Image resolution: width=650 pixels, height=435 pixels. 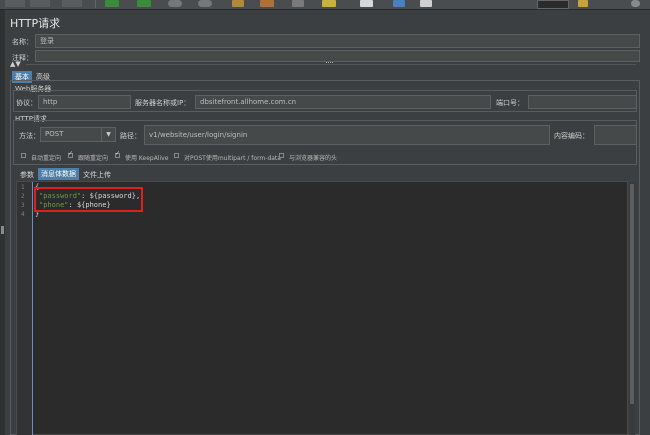 What do you see at coordinates (35, 23) in the screenshot?
I see `page-title: HTTP请求` at bounding box center [35, 23].